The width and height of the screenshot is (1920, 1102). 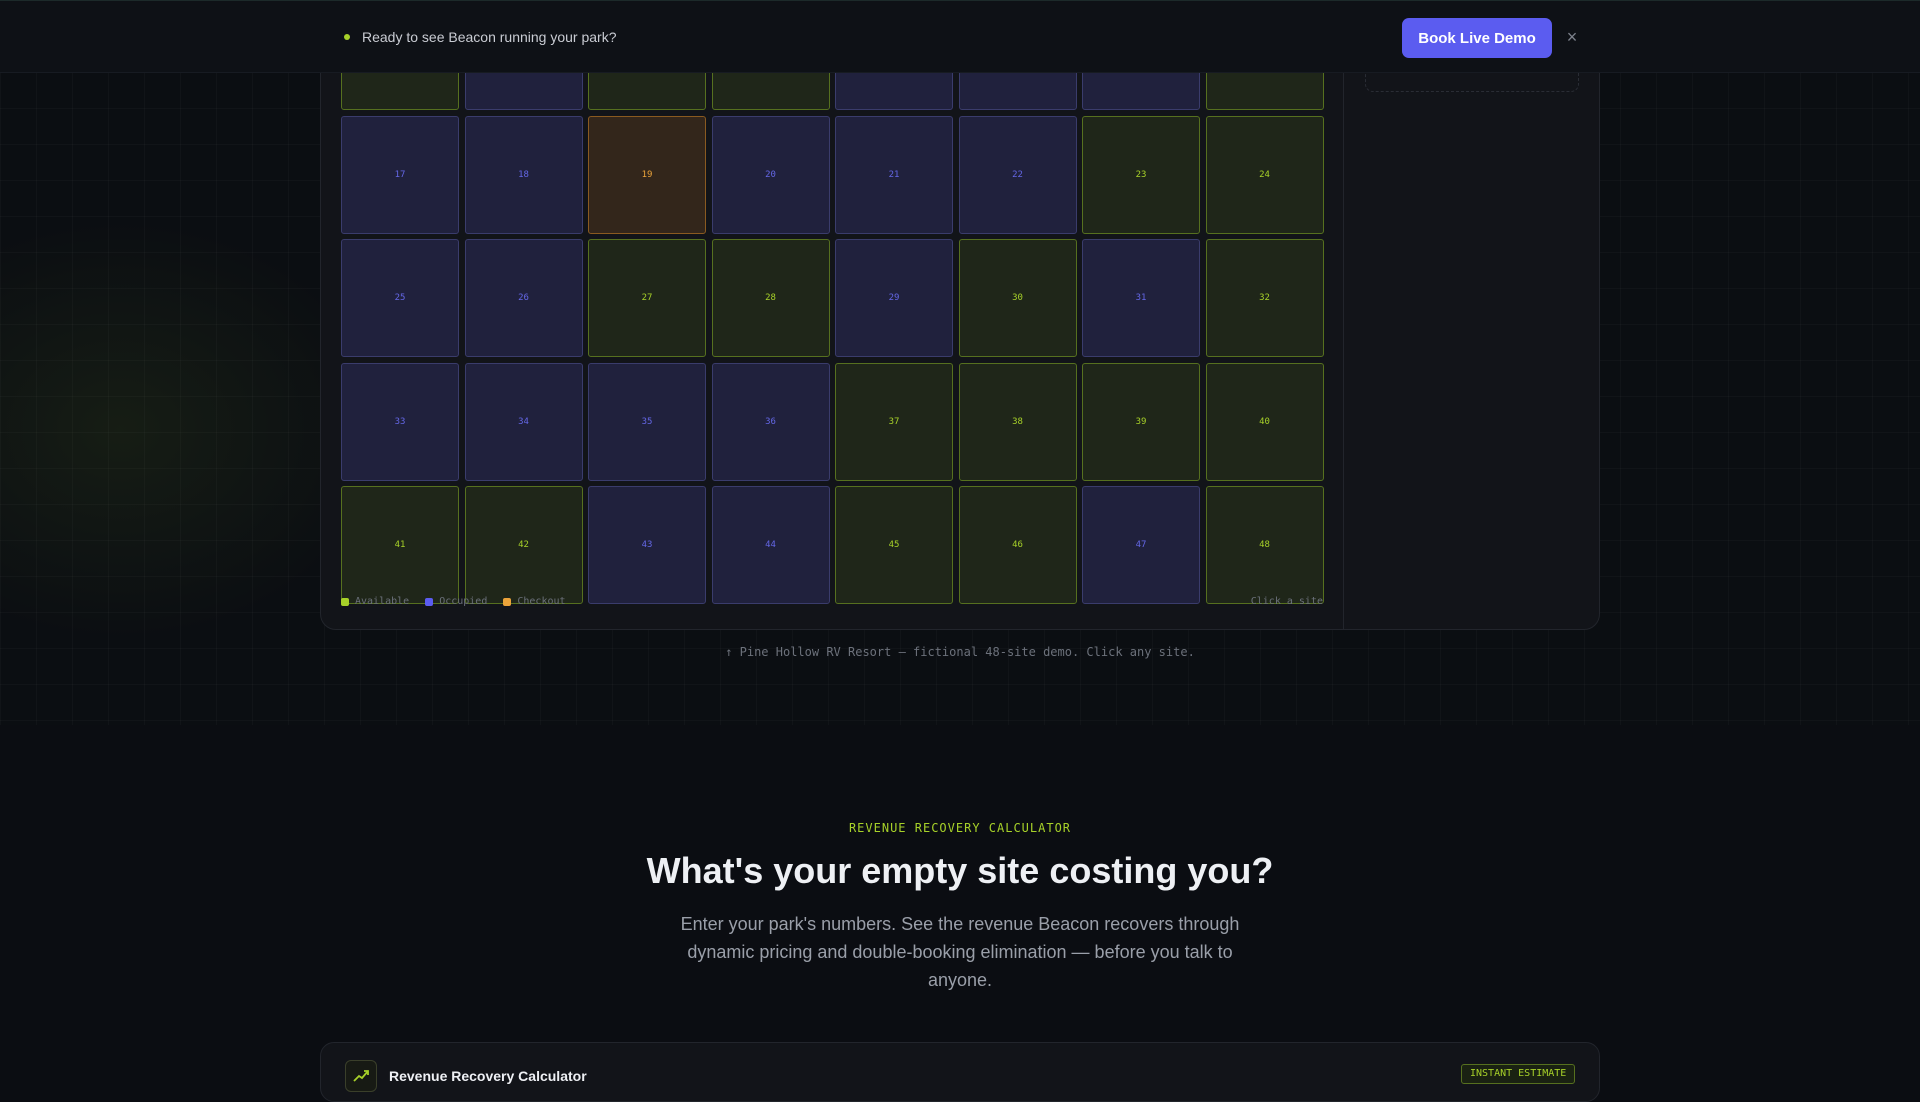 What do you see at coordinates (541, 601) in the screenshot?
I see `legend-checkout-label: Checkout` at bounding box center [541, 601].